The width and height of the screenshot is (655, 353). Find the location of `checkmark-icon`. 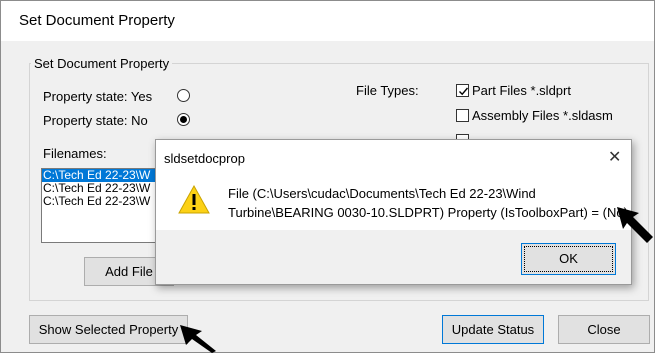

checkmark-icon is located at coordinates (464, 91).